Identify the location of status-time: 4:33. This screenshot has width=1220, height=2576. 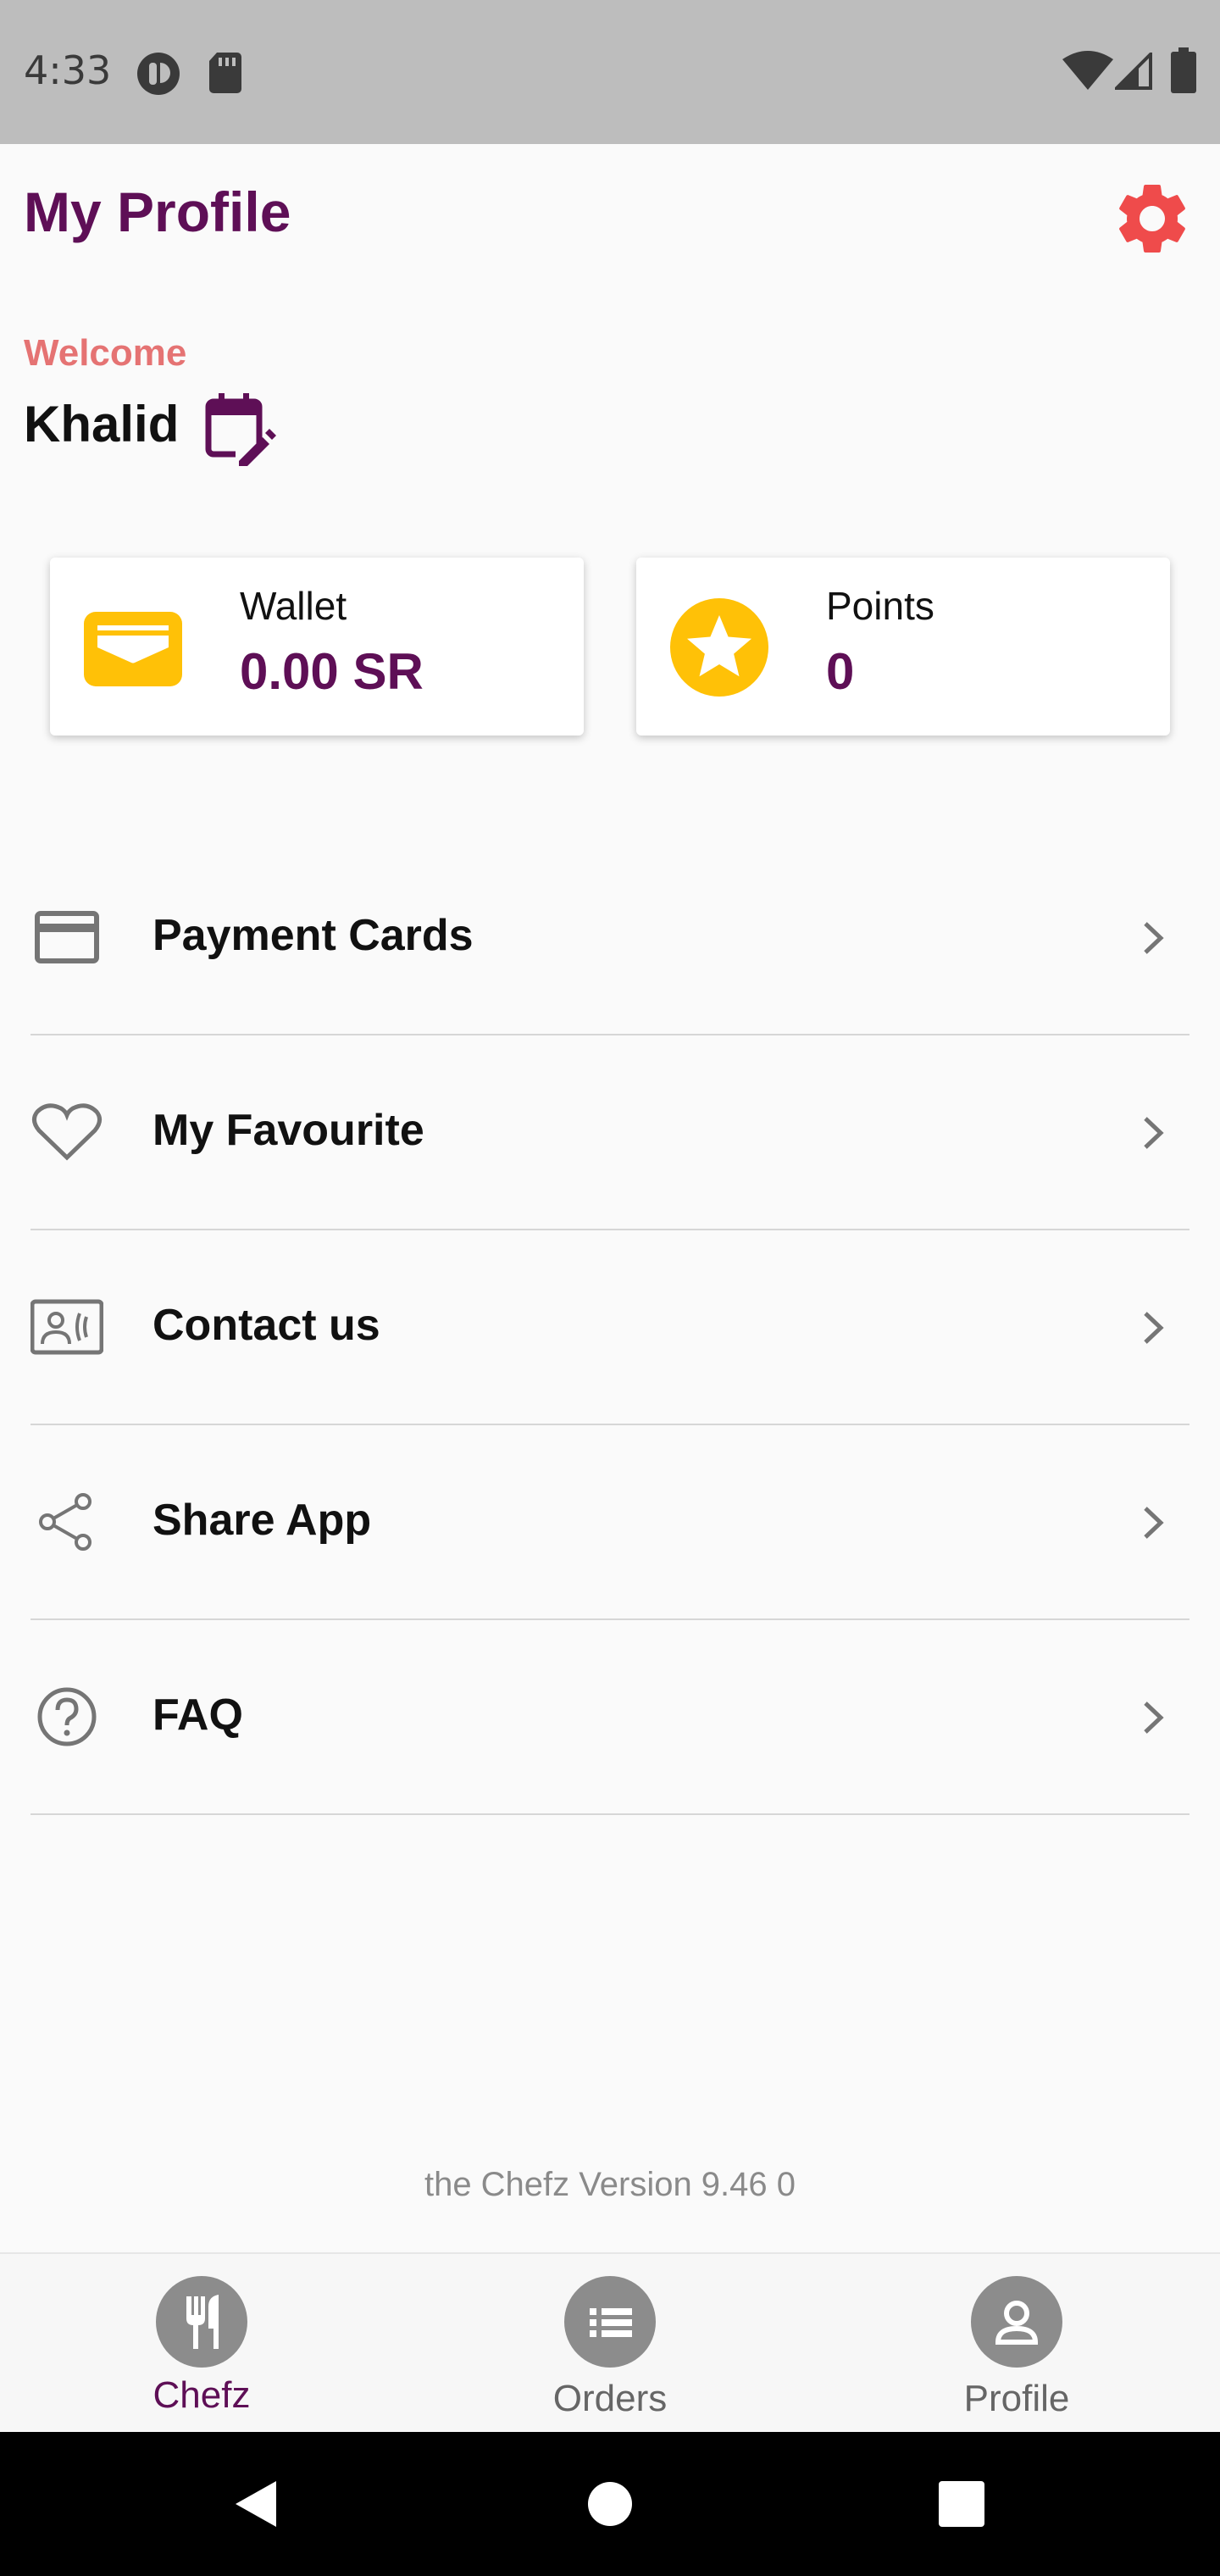
(68, 70).